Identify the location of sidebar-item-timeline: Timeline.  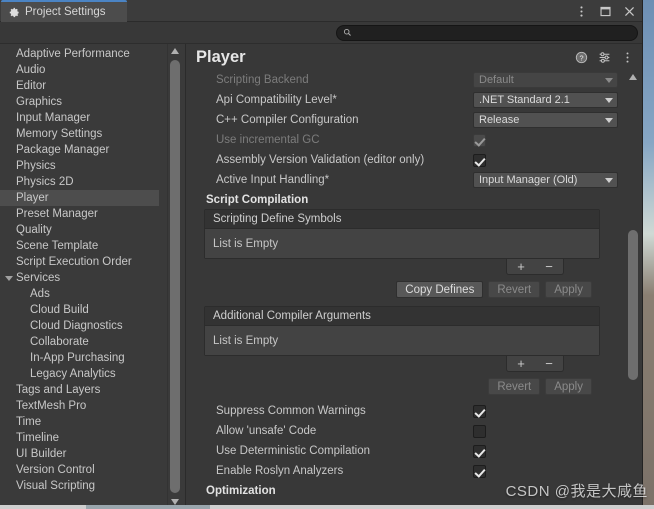
(79, 438).